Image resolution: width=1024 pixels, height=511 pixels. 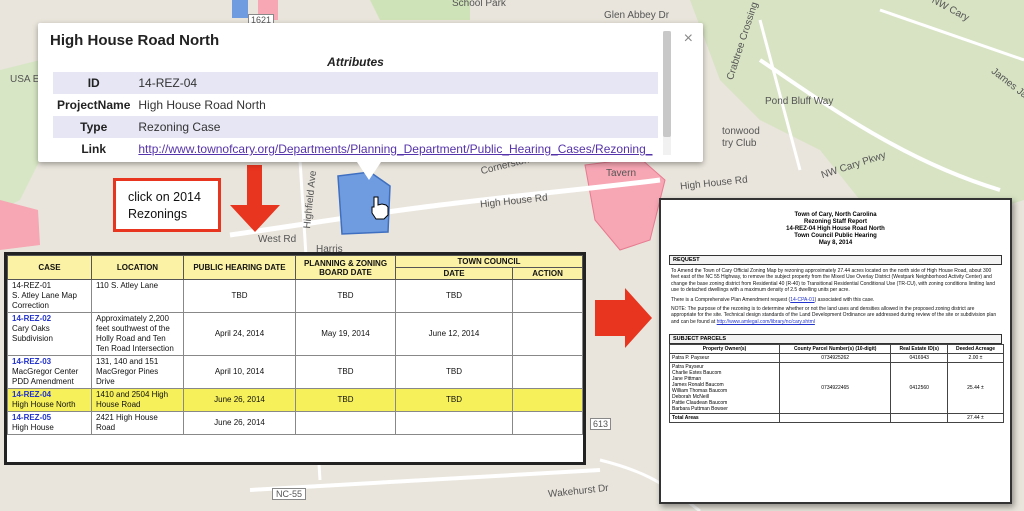 What do you see at coordinates (33, 427) in the screenshot?
I see `case-desc: High House` at bounding box center [33, 427].